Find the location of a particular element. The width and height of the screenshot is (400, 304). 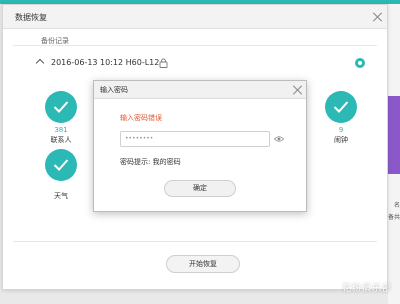

category-contacts: 381 联系人 is located at coordinates (61, 118).